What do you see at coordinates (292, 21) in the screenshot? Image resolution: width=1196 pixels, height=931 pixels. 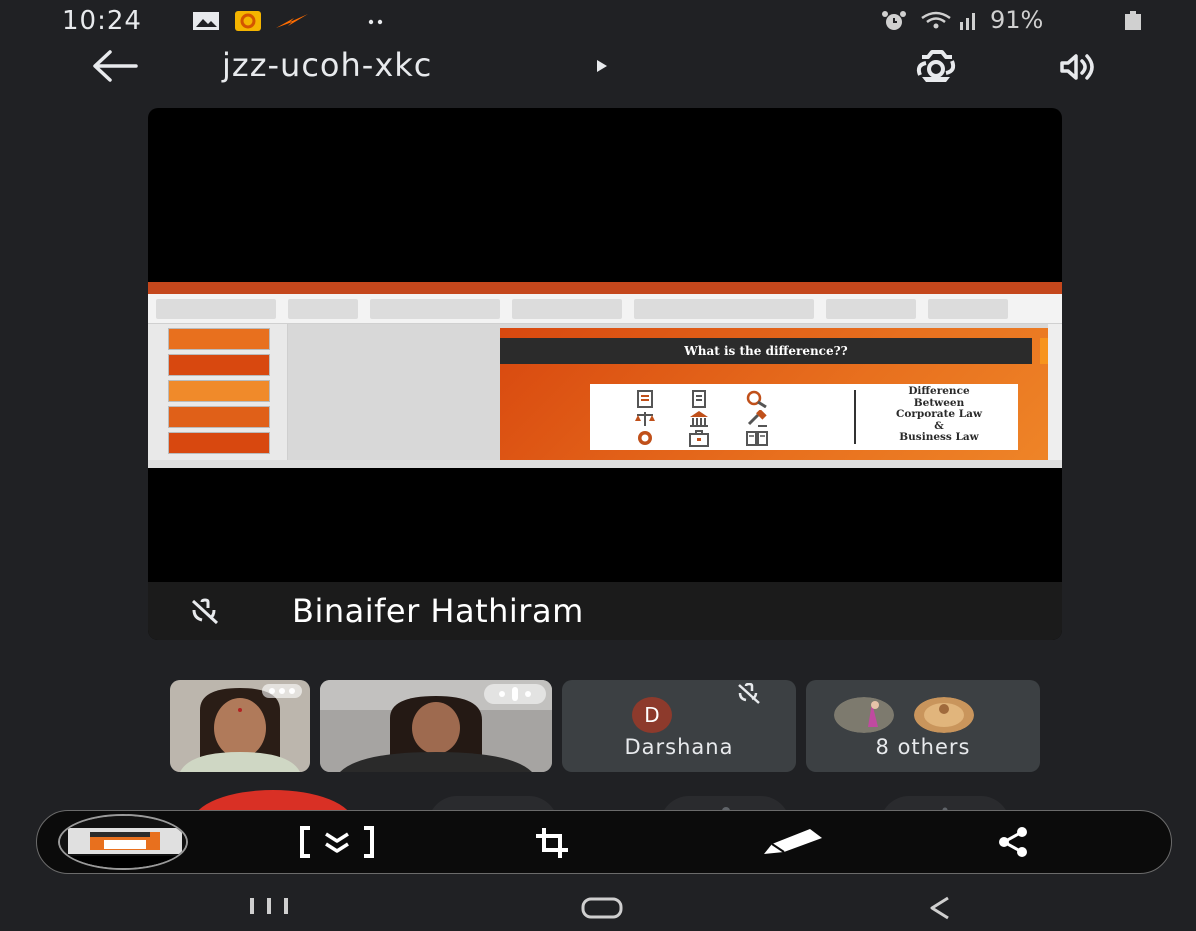 I see `flash-icon` at bounding box center [292, 21].